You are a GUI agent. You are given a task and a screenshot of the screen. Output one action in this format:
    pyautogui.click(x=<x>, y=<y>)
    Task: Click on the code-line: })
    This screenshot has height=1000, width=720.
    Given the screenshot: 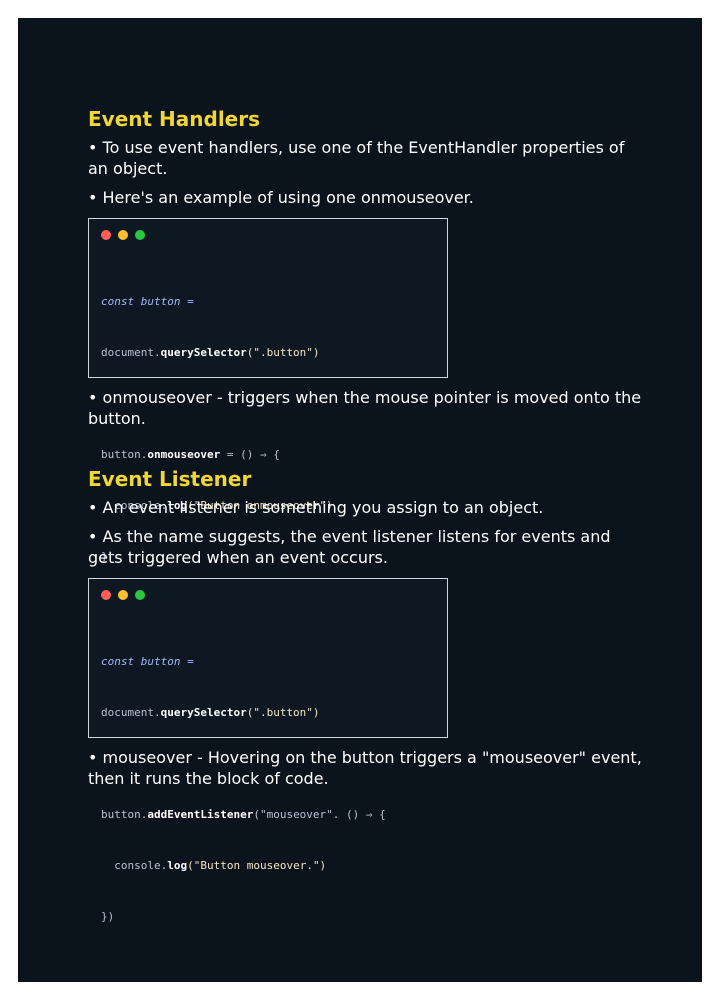 What is the action you would take?
    pyautogui.click(x=268, y=916)
    